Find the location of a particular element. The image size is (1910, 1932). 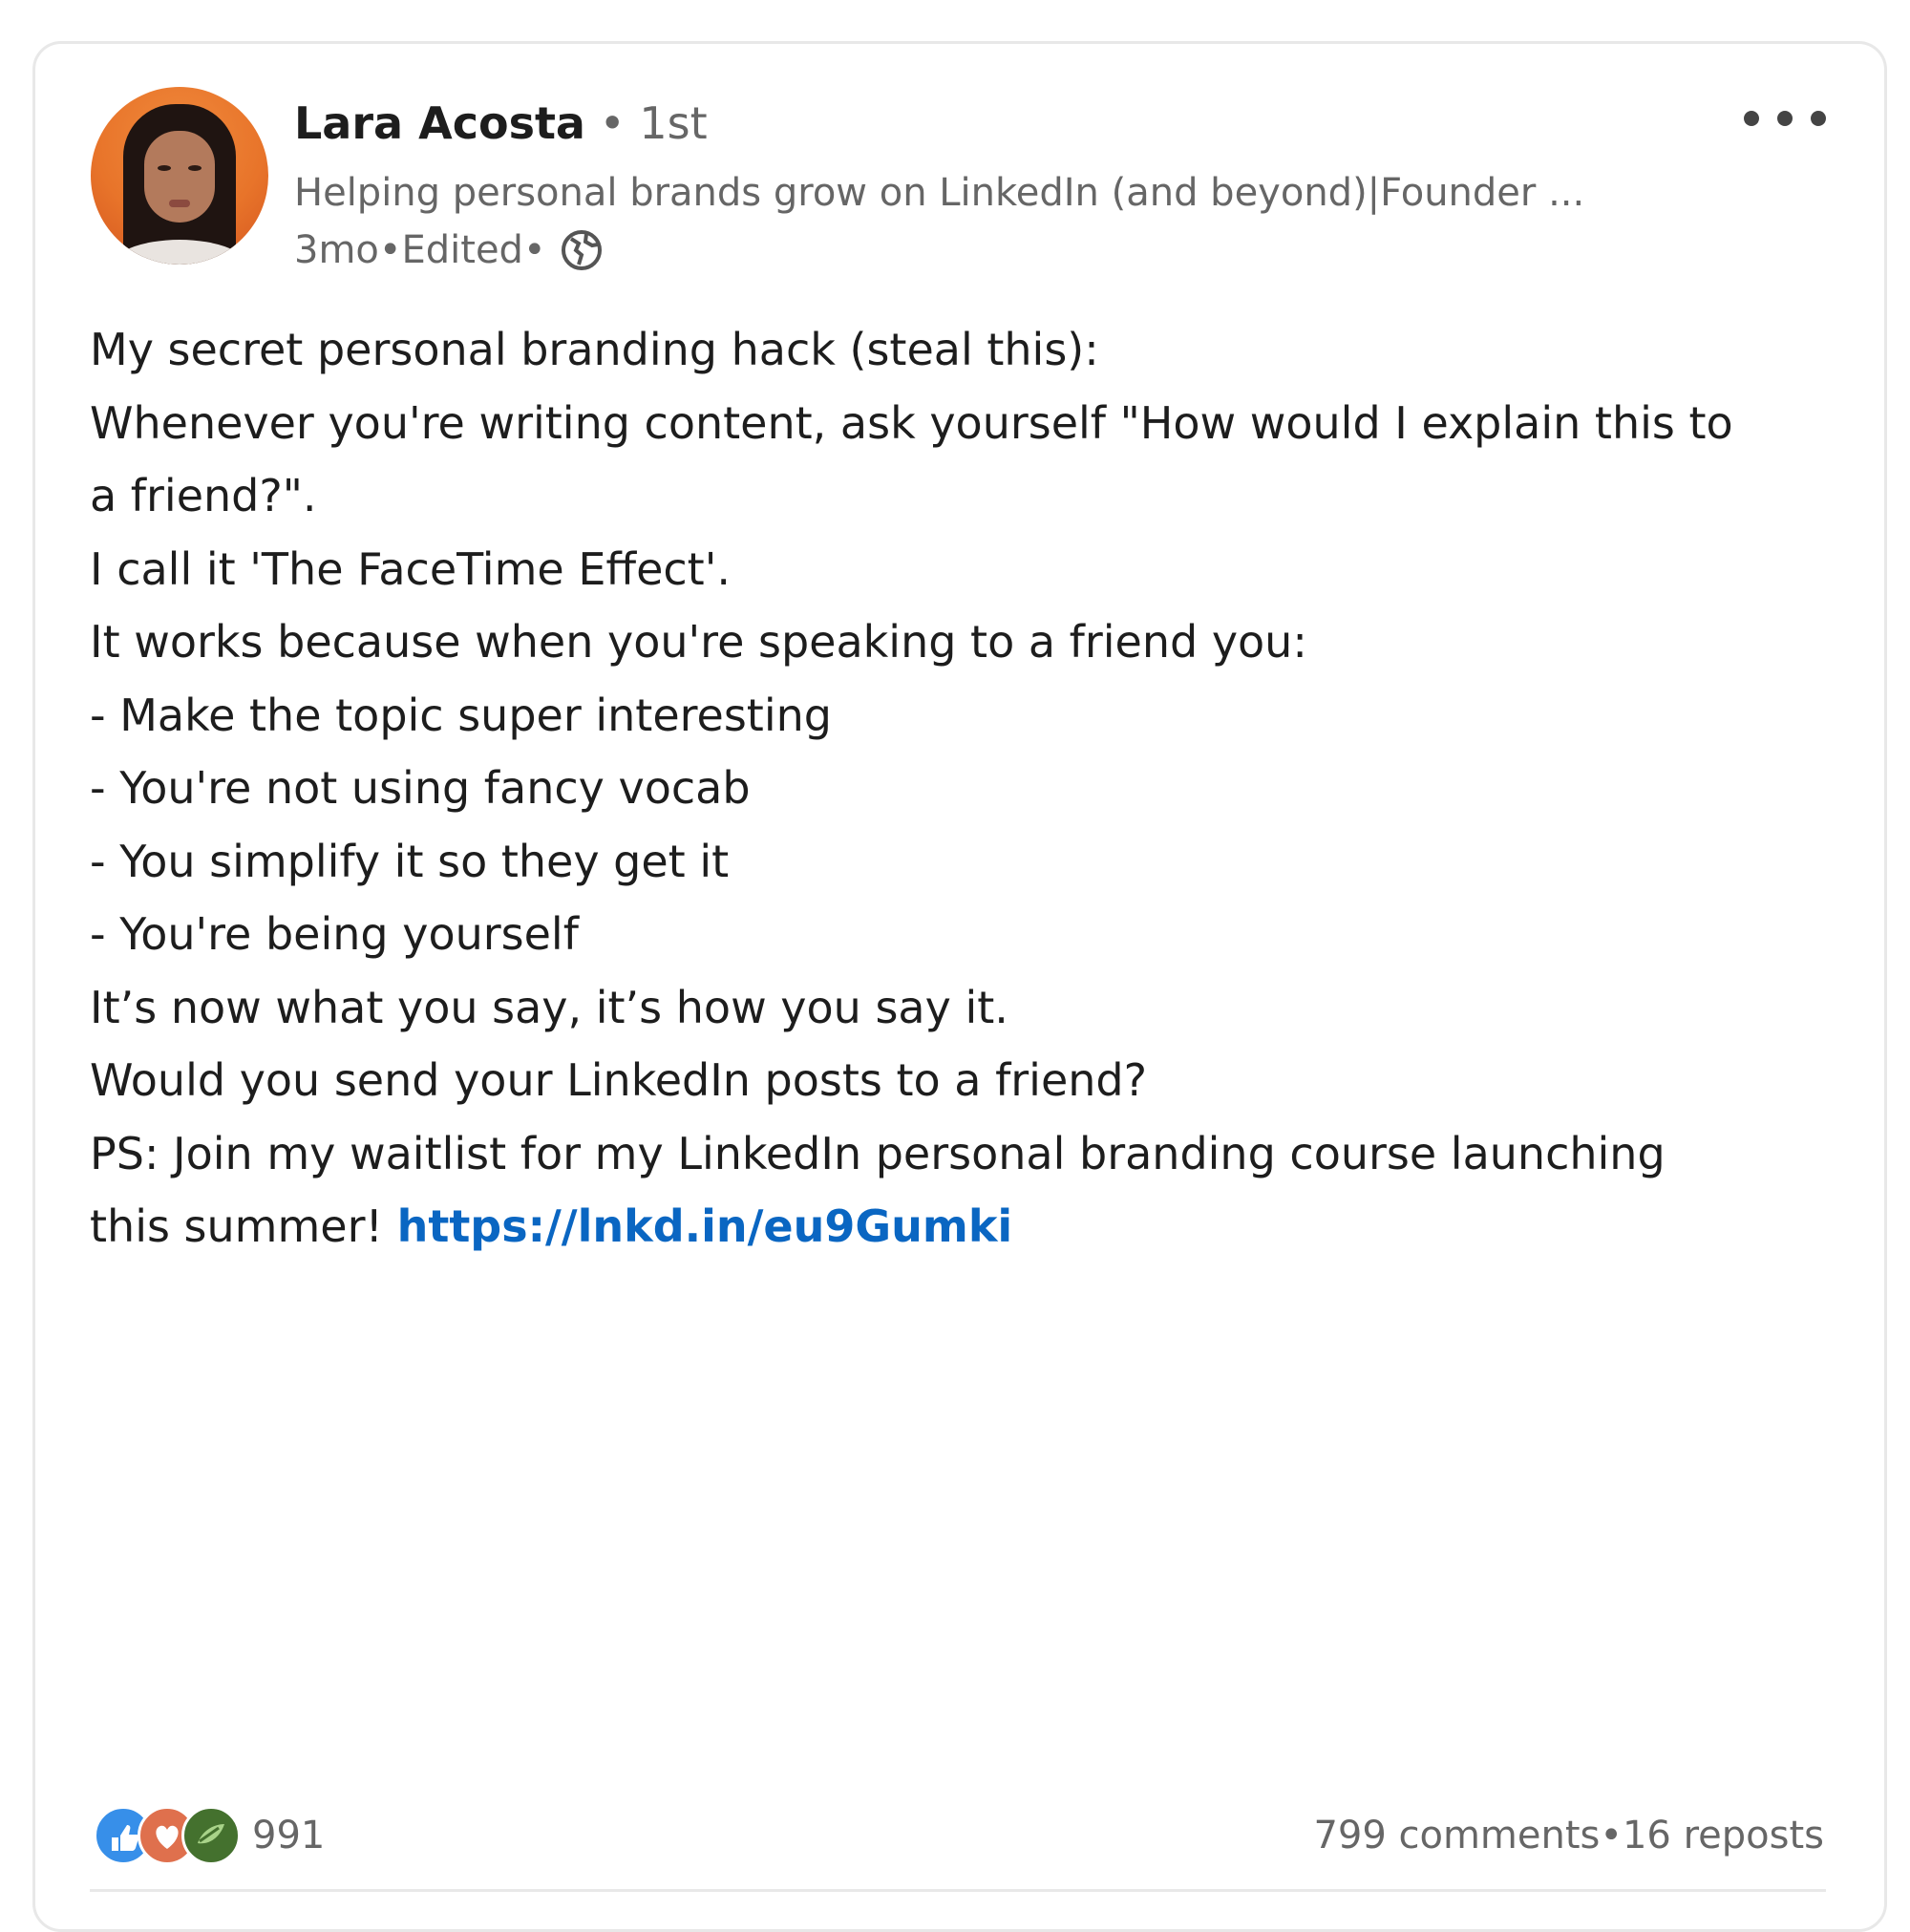

reactions-summary: 991 is located at coordinates (210, 1835).